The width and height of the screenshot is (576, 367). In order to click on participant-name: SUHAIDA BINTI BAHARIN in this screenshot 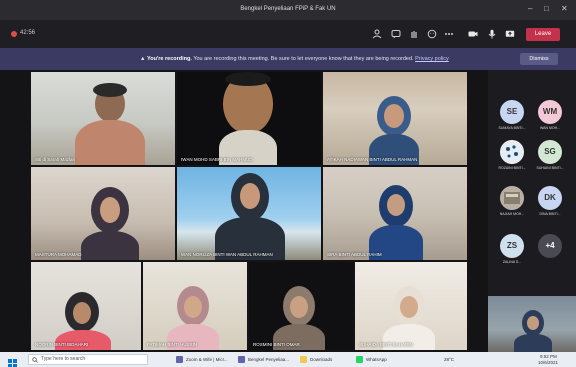, I will do `click(386, 344)`.